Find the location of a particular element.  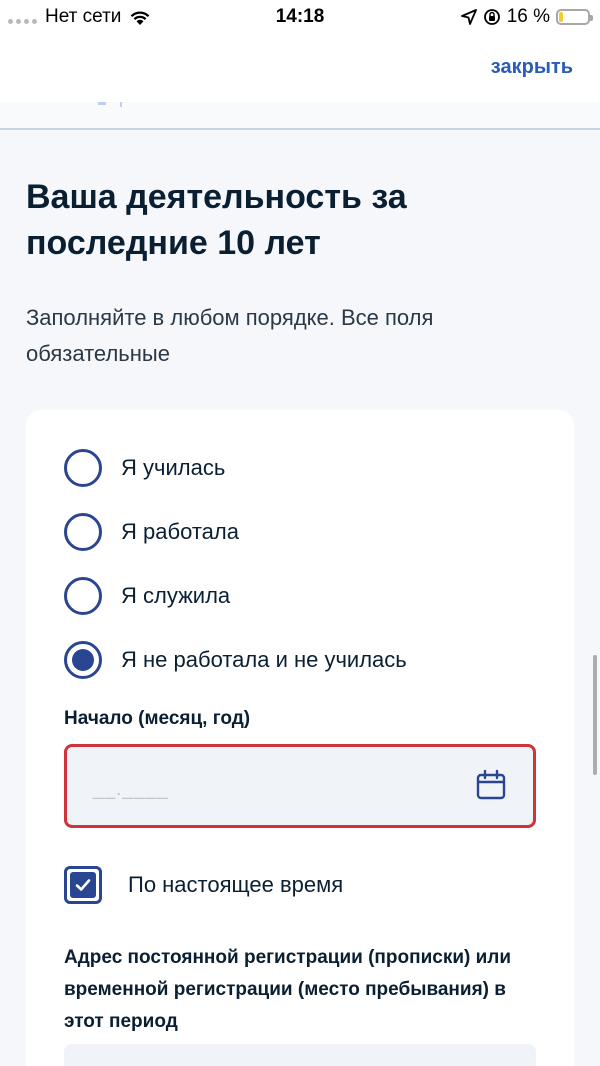

checkbox-checked is located at coordinates (83, 885).